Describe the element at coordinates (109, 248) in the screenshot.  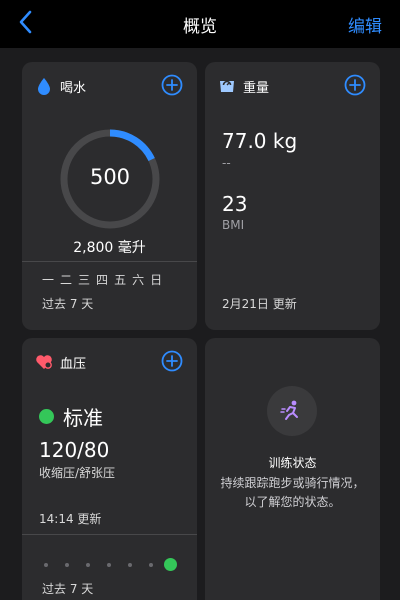
I see `water-goal: 2,800 毫升` at that location.